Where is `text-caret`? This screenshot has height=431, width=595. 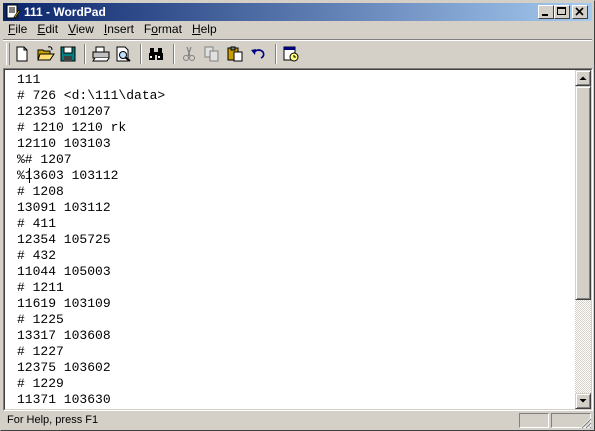 text-caret is located at coordinates (29, 175).